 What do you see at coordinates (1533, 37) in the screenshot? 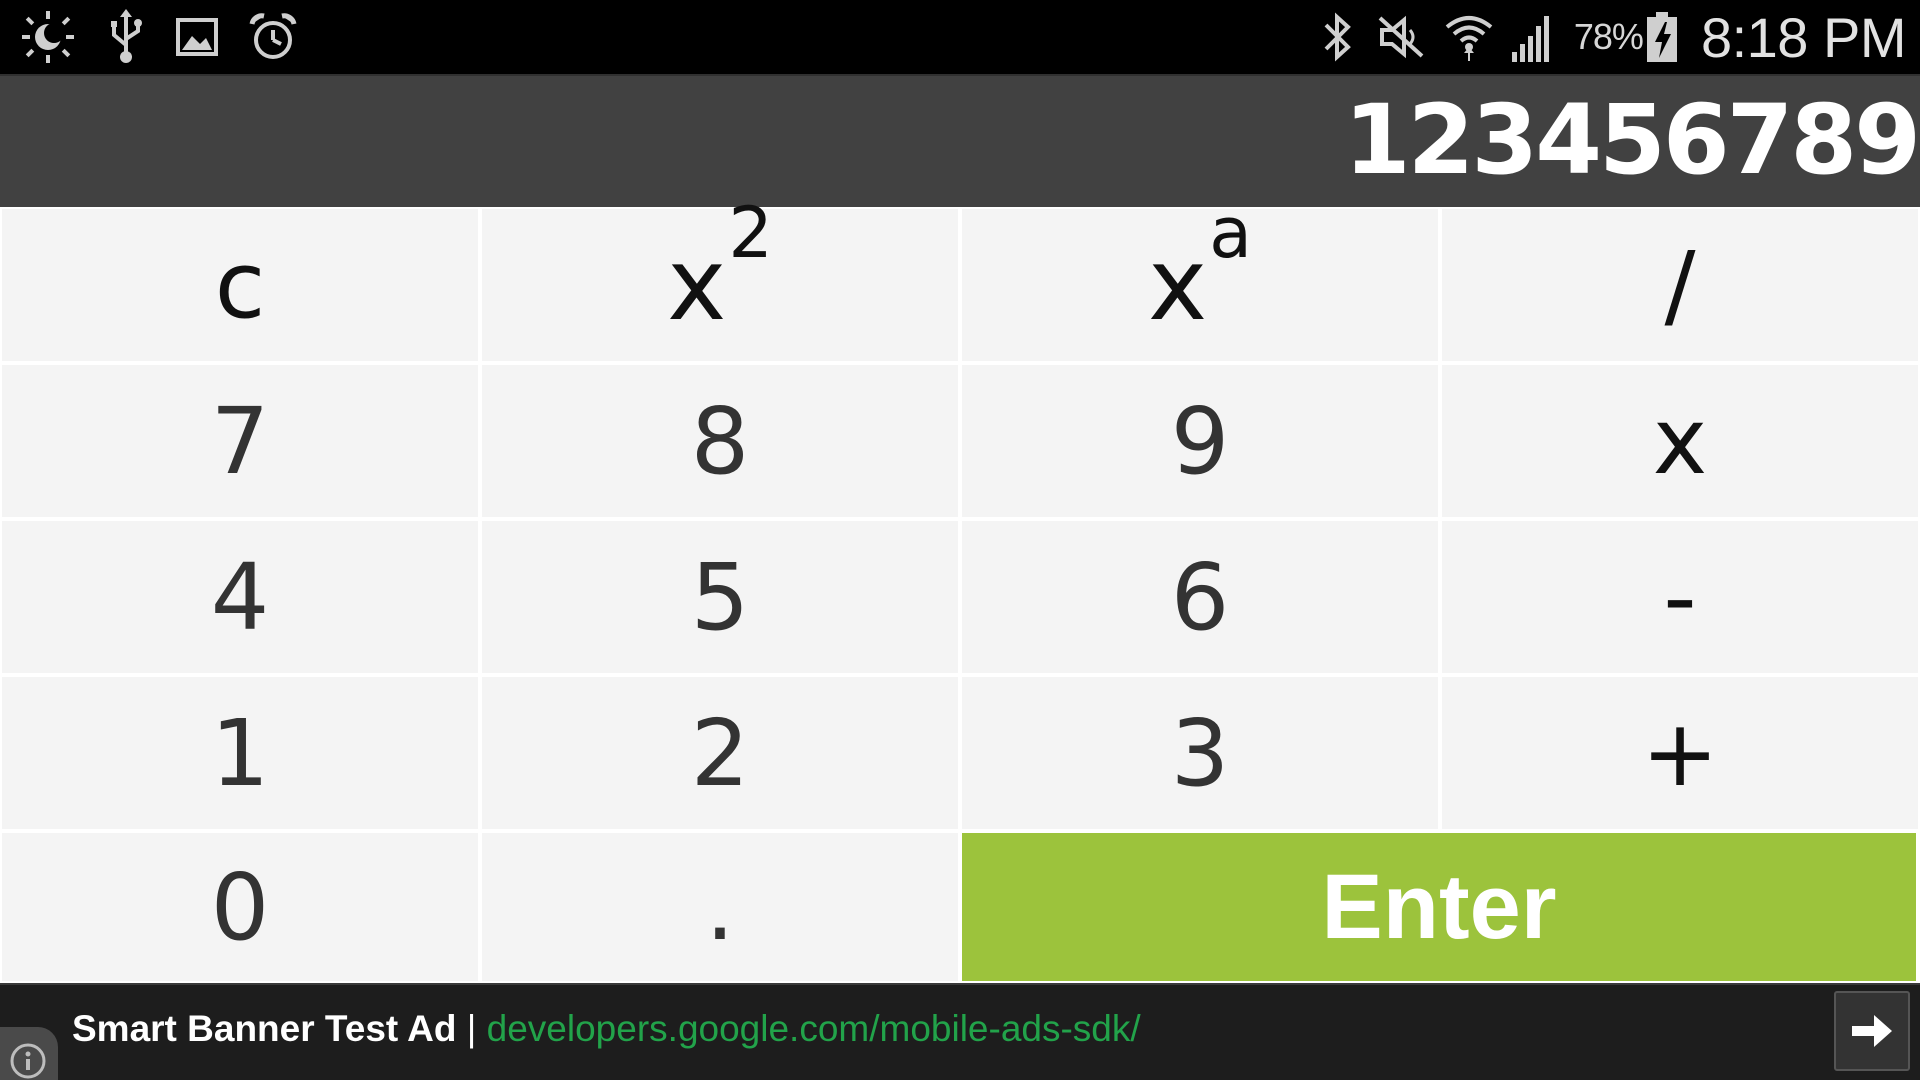
I see `signal-icon` at bounding box center [1533, 37].